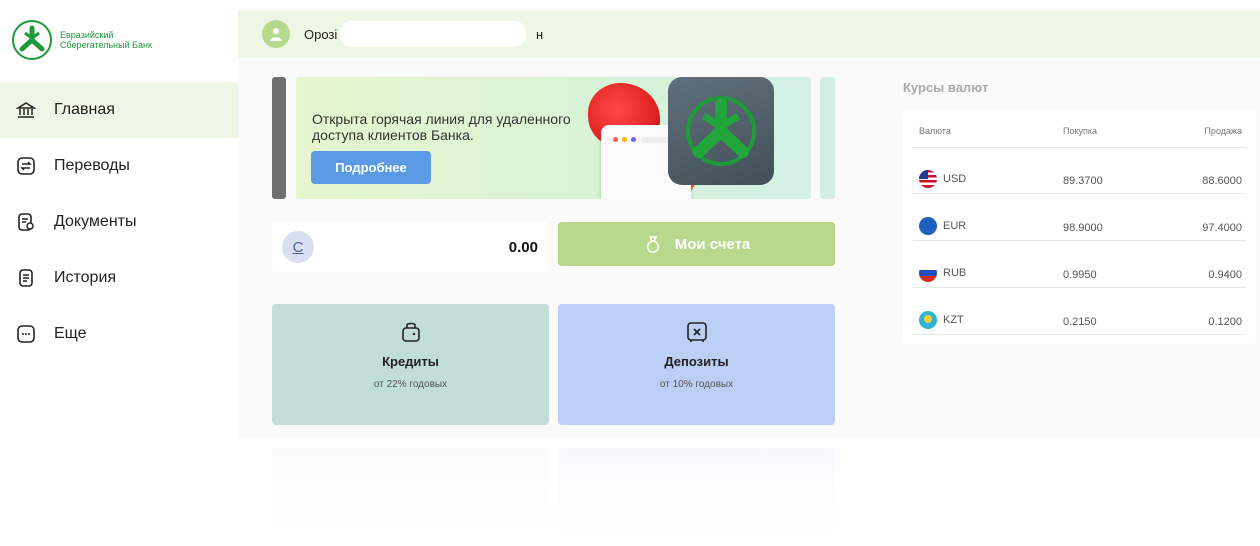  I want to click on top-header: Орозі н, so click(749, 34).